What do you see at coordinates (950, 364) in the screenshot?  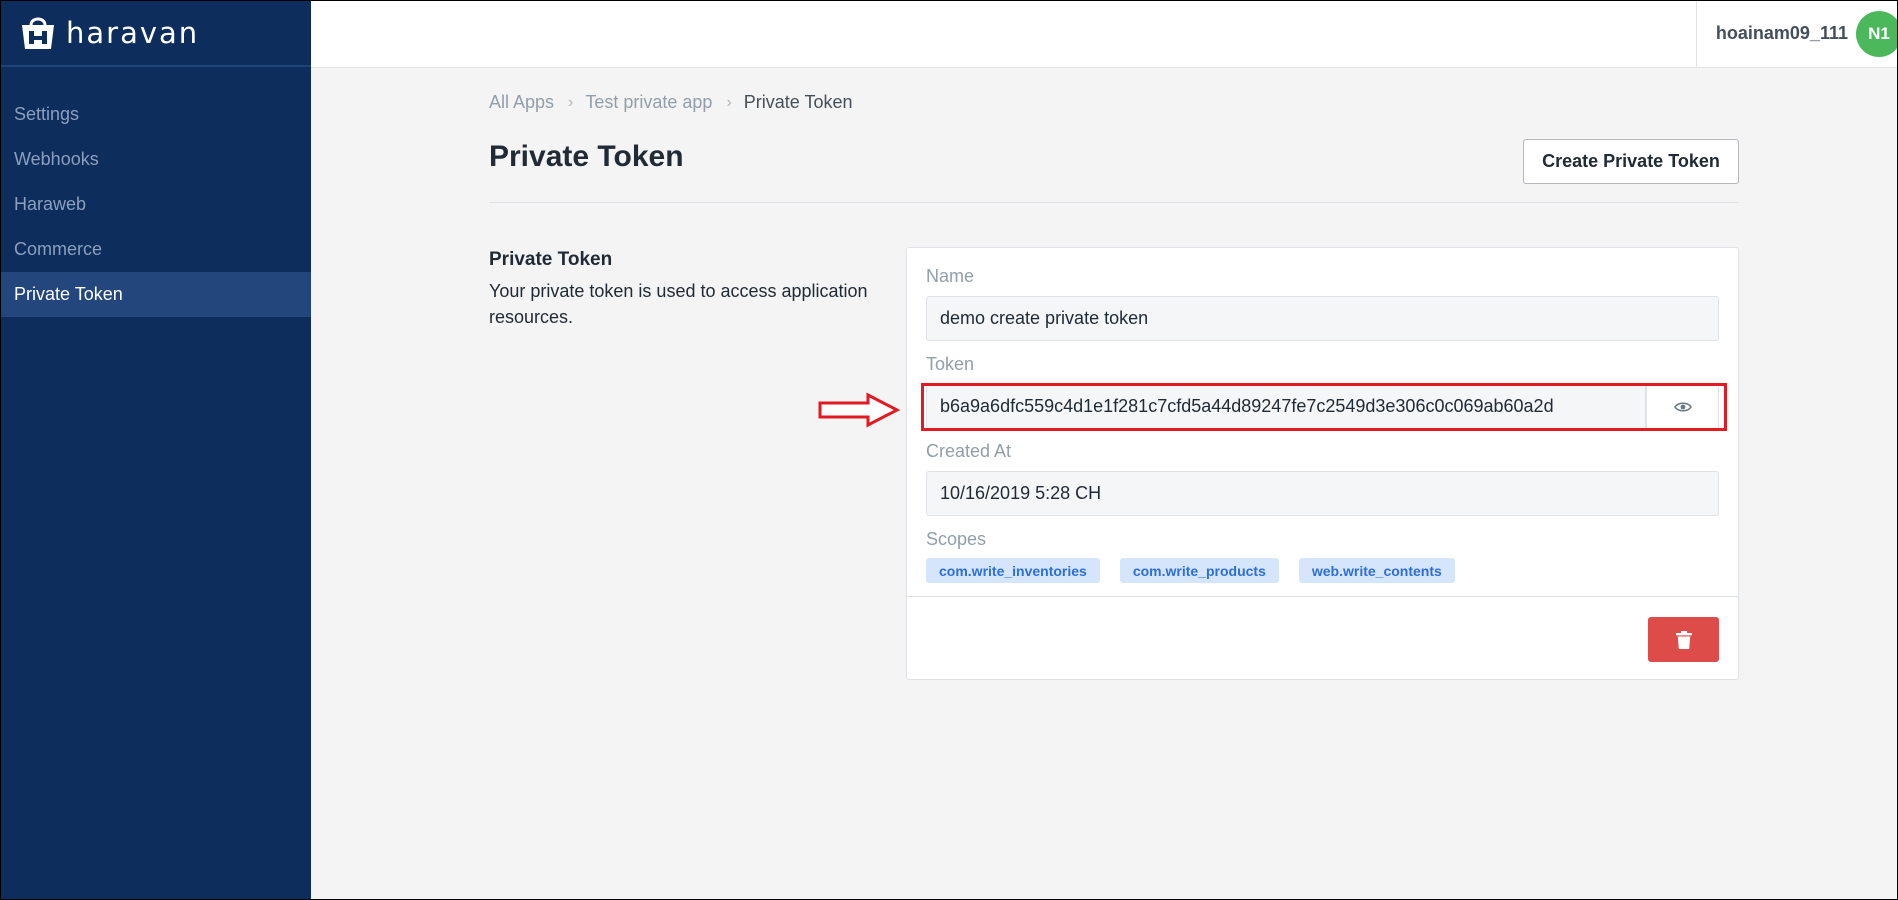 I see `token-label: Token` at bounding box center [950, 364].